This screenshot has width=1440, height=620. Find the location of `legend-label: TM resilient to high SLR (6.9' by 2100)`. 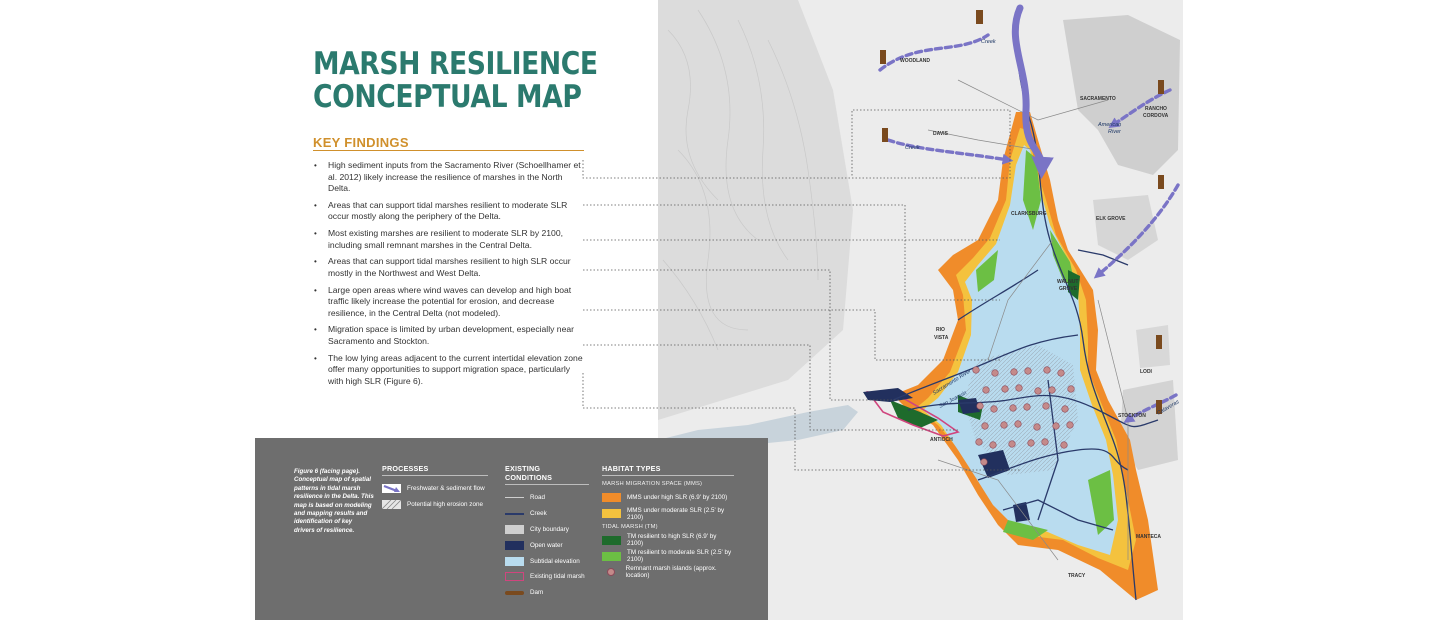

legend-label: TM resilient to high SLR (6.9' by 2100) is located at coordinates (672, 540).